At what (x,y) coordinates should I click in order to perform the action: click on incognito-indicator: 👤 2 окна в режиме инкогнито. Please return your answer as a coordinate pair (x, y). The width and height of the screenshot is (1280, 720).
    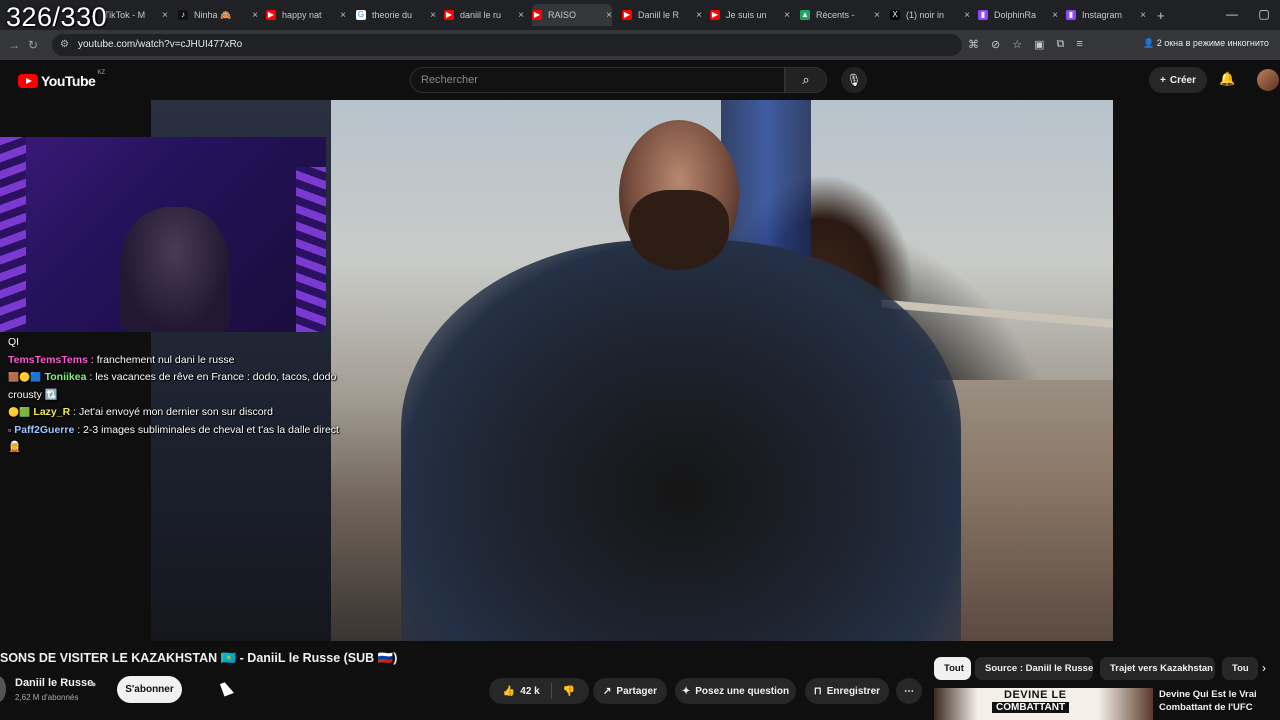
    Looking at the image, I should click on (1206, 43).